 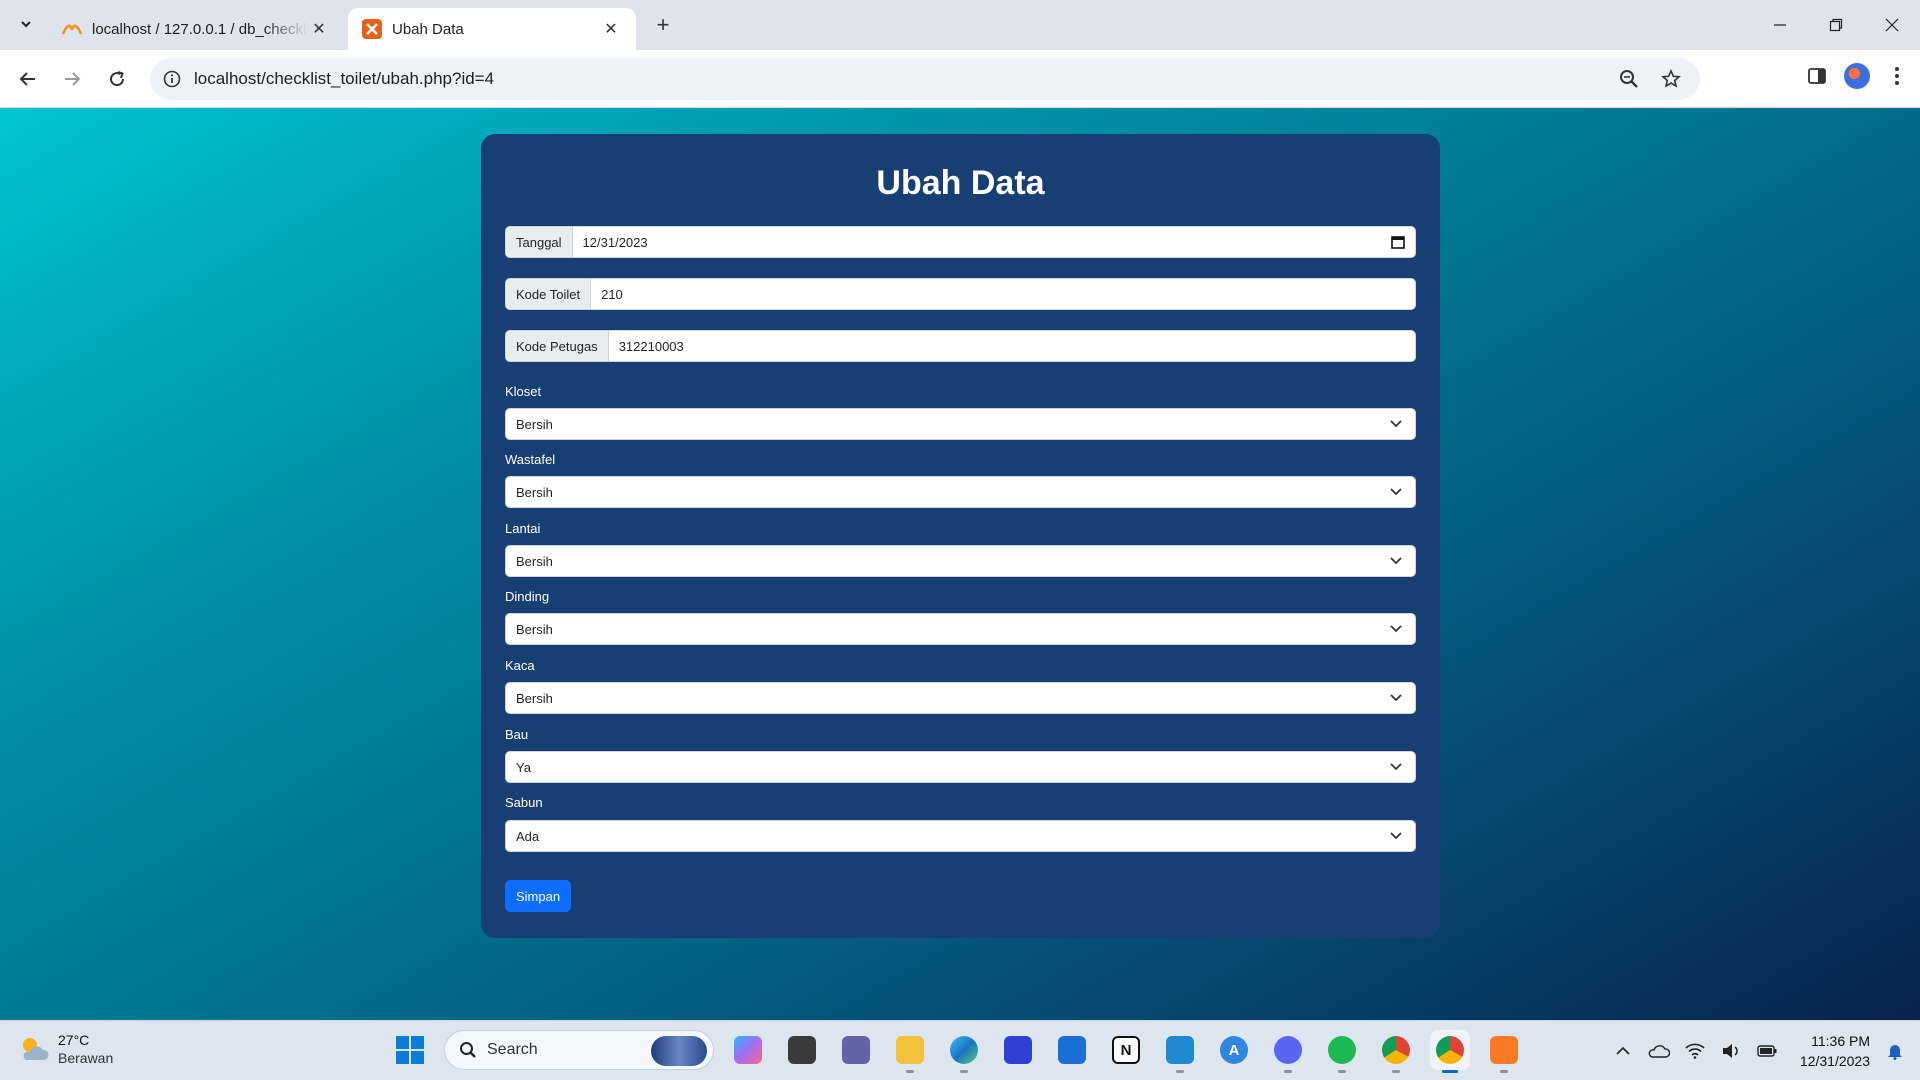 What do you see at coordinates (1895, 1051) in the screenshot?
I see `notification-bell-icon` at bounding box center [1895, 1051].